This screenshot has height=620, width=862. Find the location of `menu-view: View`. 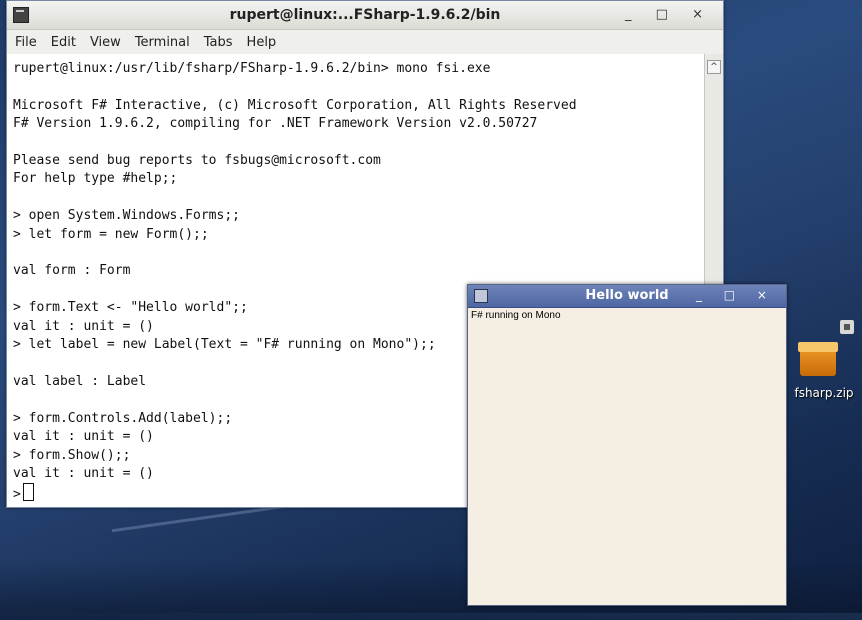

menu-view: View is located at coordinates (105, 42).